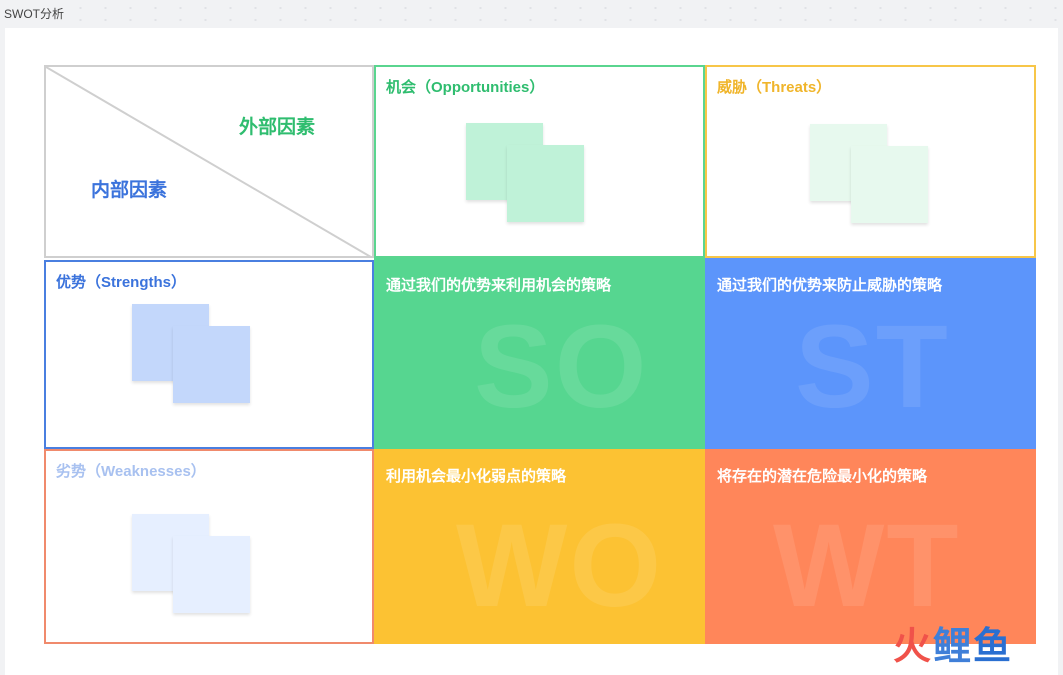  Describe the element at coordinates (531, 13) in the screenshot. I see `top-bar: SWOT分析` at that location.